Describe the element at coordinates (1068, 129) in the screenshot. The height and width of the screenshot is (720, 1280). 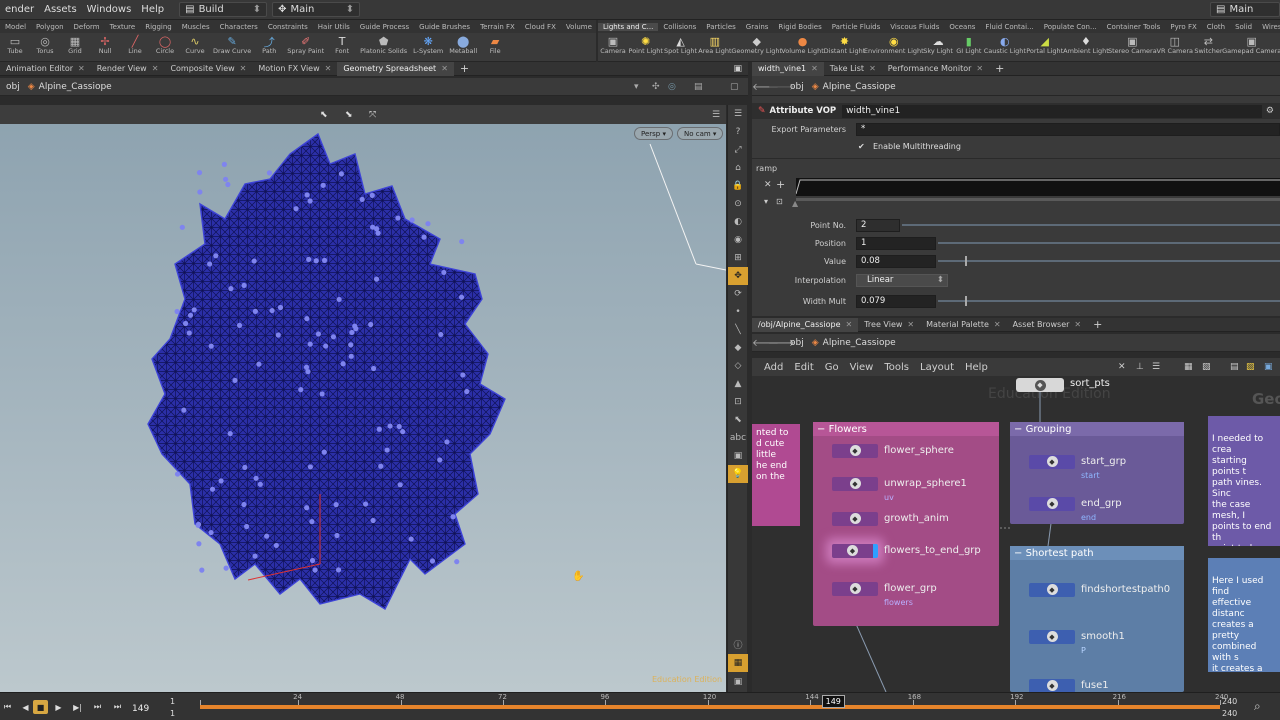
I see `export-parameters-field: *` at that location.